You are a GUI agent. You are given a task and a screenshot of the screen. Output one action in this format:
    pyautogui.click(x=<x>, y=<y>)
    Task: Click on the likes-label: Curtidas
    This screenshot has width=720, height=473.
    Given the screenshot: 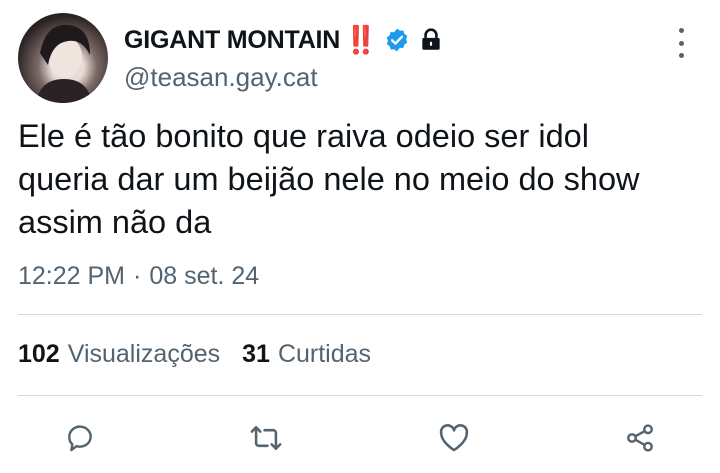 What is the action you would take?
    pyautogui.click(x=324, y=354)
    